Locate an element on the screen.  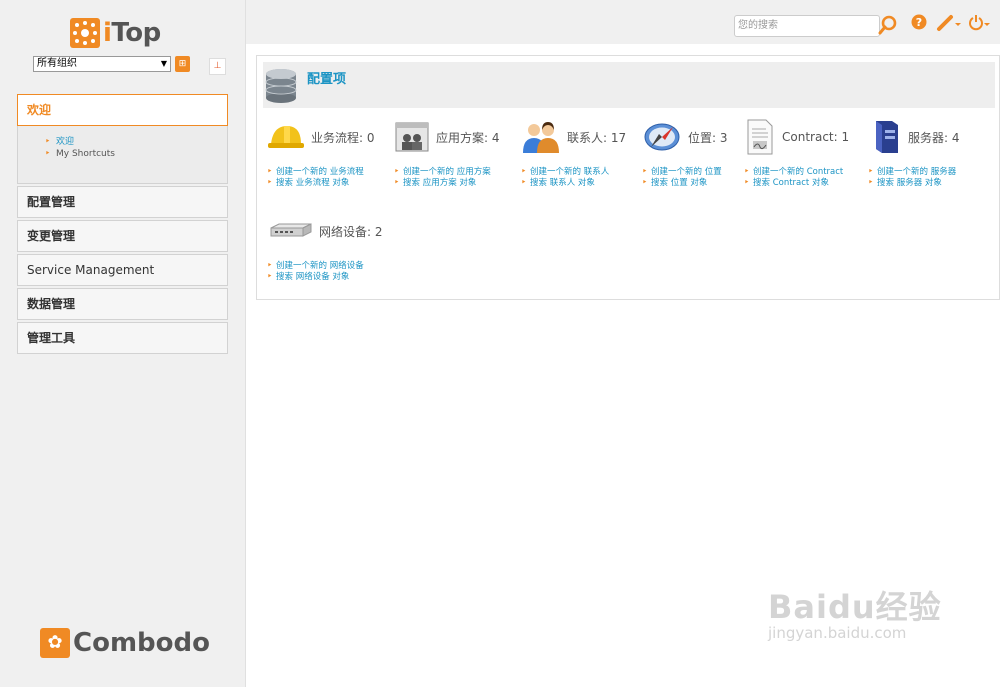
itop-logo-icon is located at coordinates (85, 33).